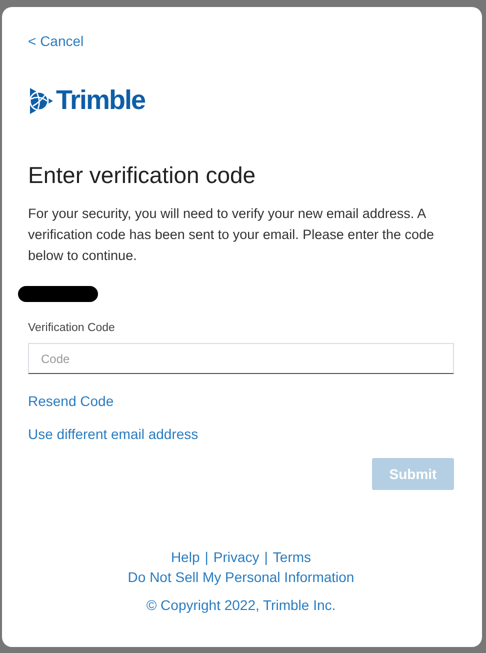  I want to click on footer-link: Help, so click(185, 557).